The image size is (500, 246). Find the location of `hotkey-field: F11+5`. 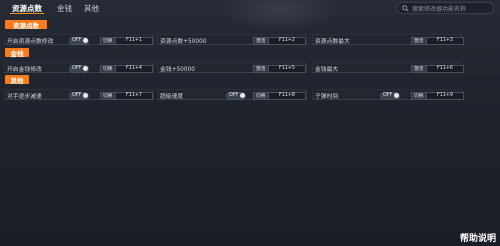

hotkey-field: F11+5 is located at coordinates (287, 68).